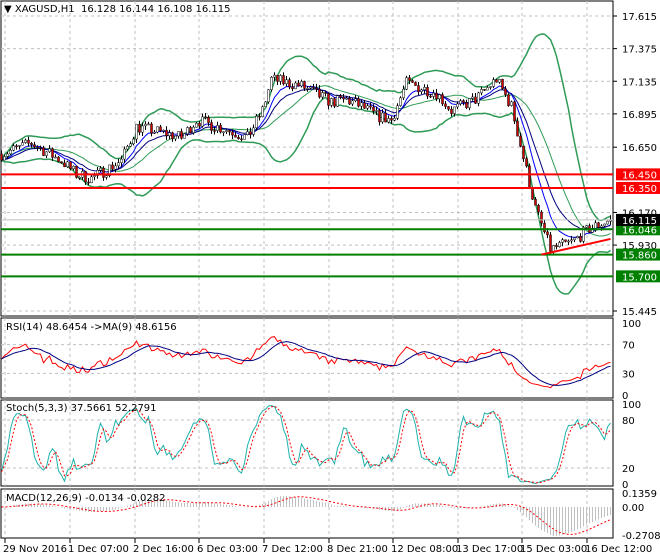 This screenshot has width=660, height=560. What do you see at coordinates (553, 549) in the screenshot?
I see `time-label: 15 Dec 03:00` at bounding box center [553, 549].